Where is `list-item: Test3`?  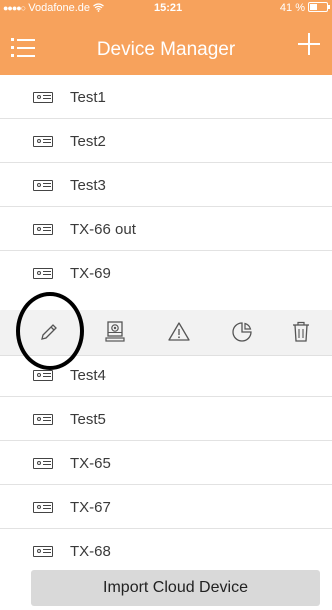 list-item: Test3 is located at coordinates (166, 185).